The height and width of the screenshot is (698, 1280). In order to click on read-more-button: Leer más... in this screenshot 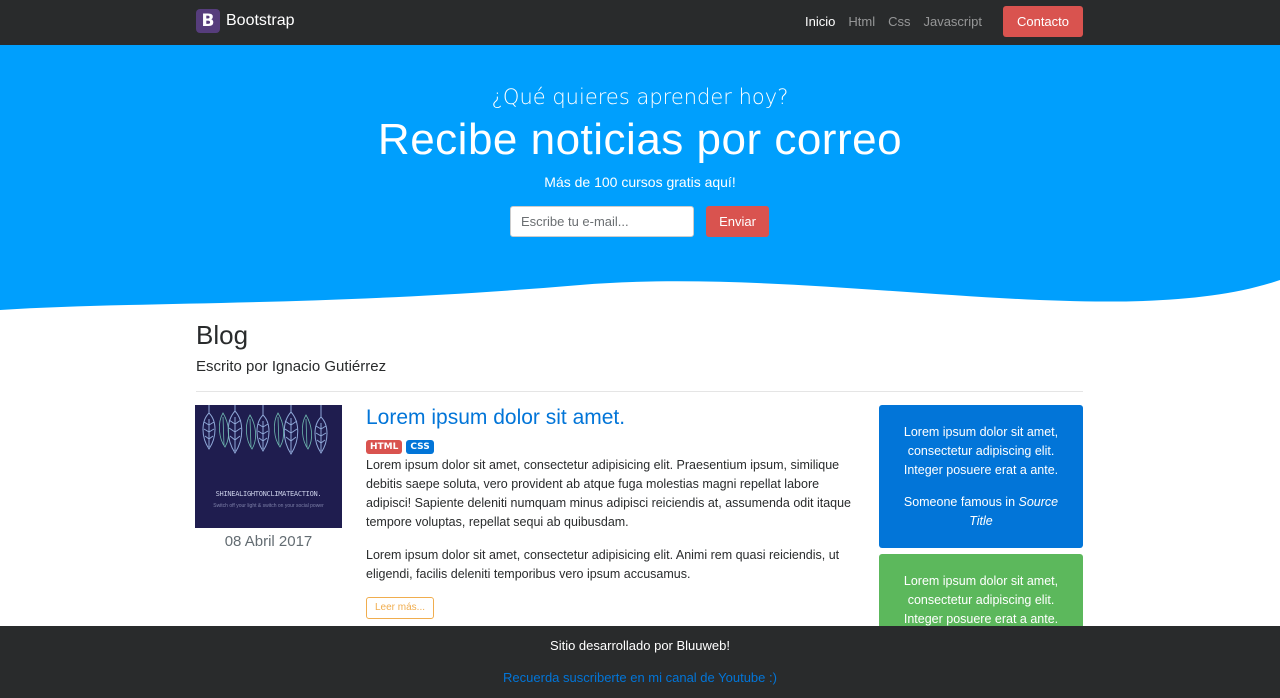, I will do `click(400, 608)`.